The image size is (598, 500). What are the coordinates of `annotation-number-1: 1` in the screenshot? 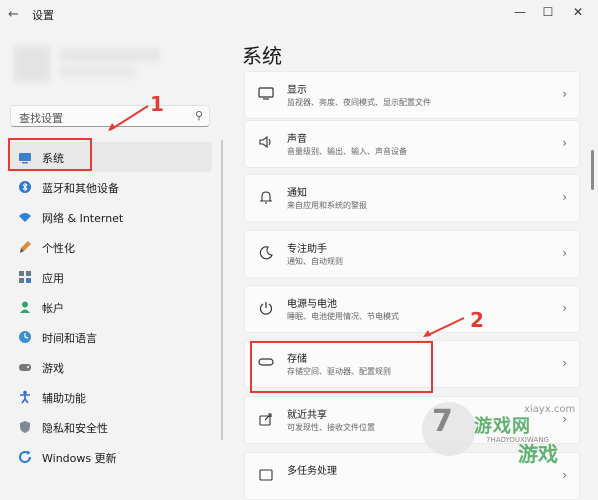 It's located at (157, 104).